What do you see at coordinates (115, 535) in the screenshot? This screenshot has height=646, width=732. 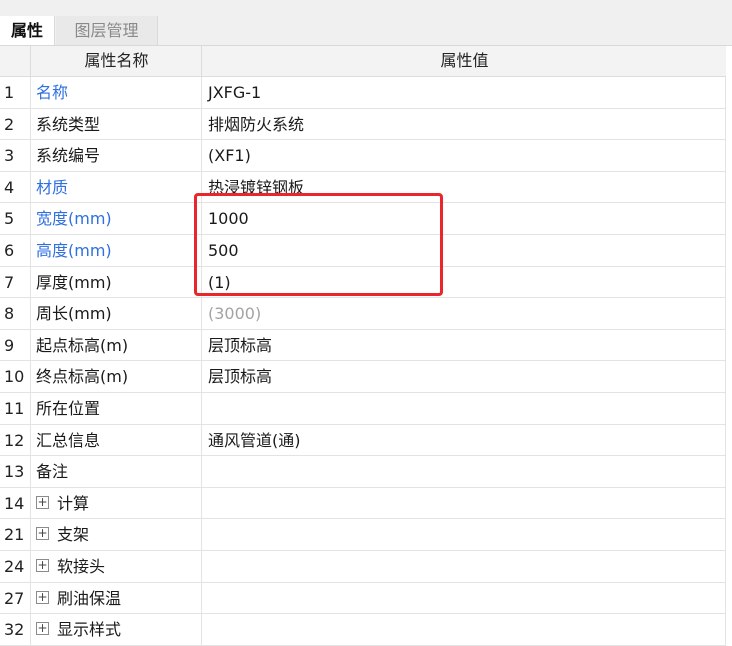 I see `property-name-cell: + 支架` at bounding box center [115, 535].